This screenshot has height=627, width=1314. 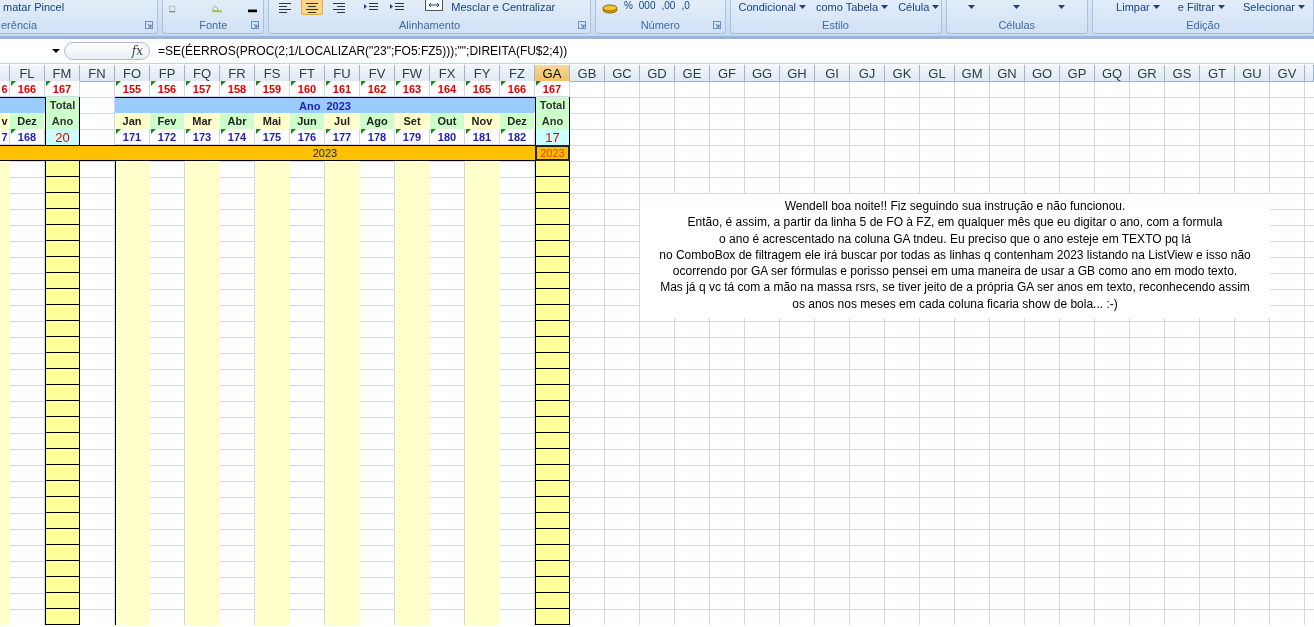 What do you see at coordinates (447, 121) in the screenshot?
I see `header-cell: Out` at bounding box center [447, 121].